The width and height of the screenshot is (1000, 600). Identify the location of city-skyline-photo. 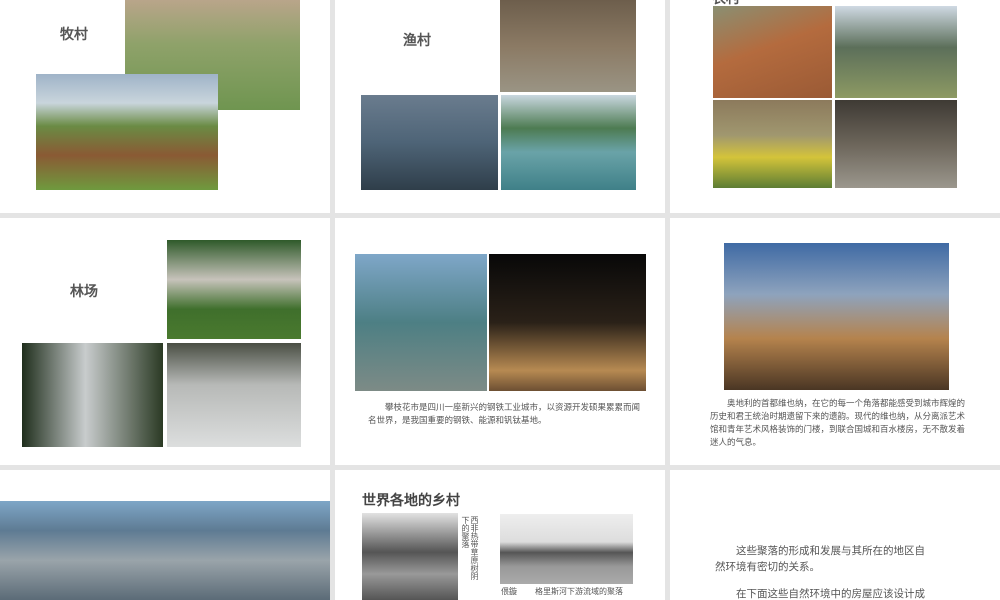
(165, 550).